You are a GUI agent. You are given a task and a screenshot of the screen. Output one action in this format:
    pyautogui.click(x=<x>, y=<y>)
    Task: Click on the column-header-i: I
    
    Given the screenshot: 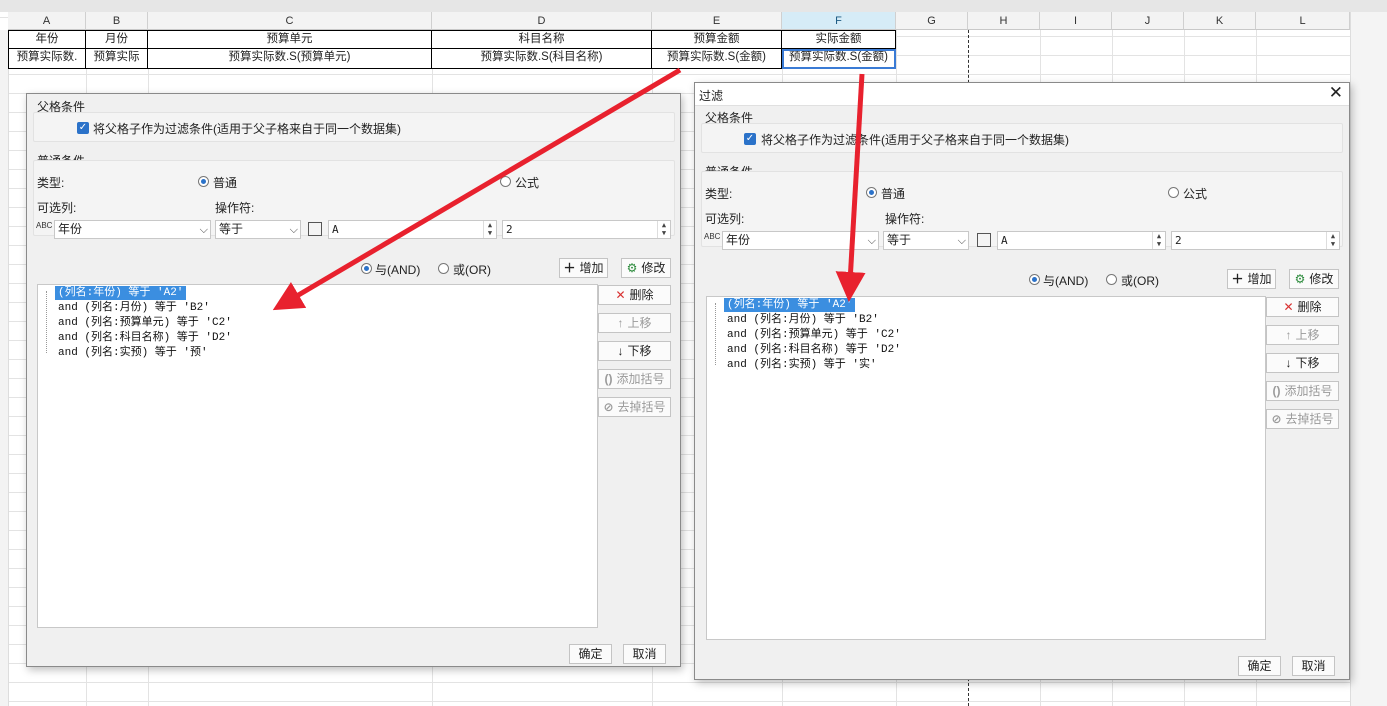 What is the action you would take?
    pyautogui.click(x=1076, y=21)
    